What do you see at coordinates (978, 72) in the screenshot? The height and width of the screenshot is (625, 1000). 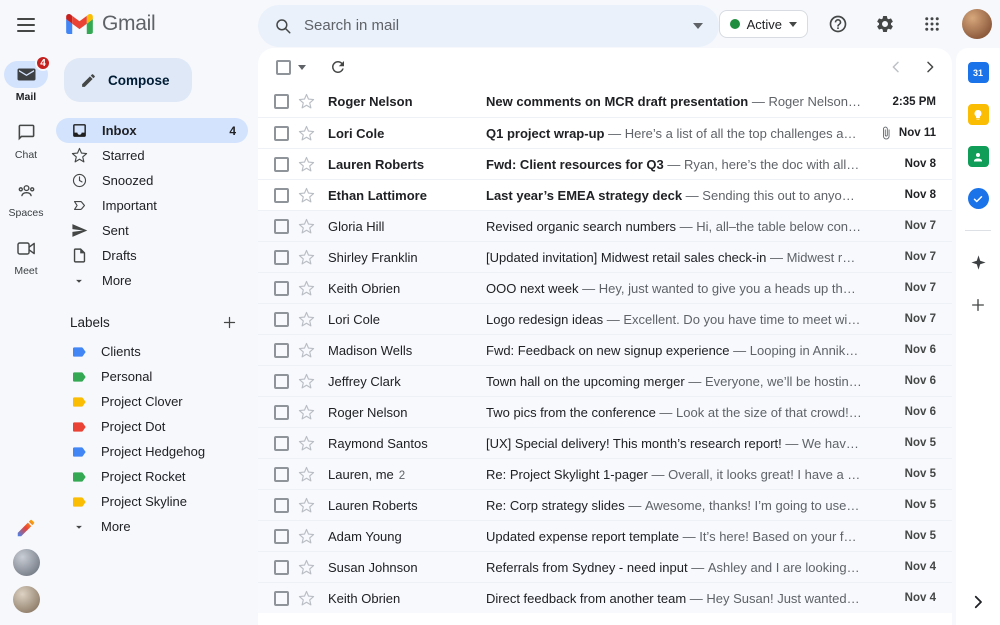 I see `calendar-icon: 31` at bounding box center [978, 72].